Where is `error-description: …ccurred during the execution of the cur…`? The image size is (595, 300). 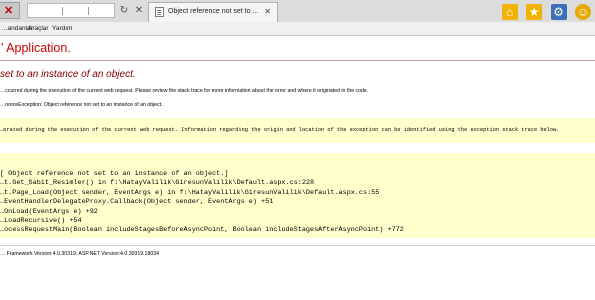
error-description: …ccurred during the execution of the cur… is located at coordinates (184, 91).